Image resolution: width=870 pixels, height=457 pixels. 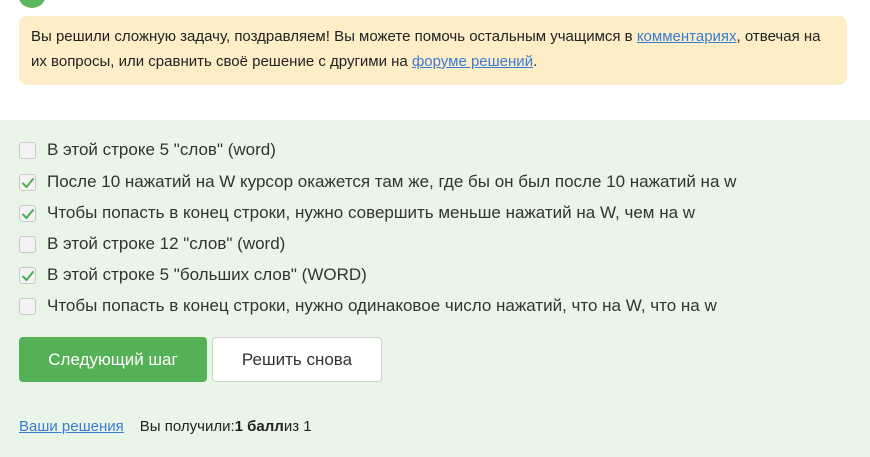 What do you see at coordinates (113, 359) in the screenshot?
I see `next-step-button: Следующий шаг` at bounding box center [113, 359].